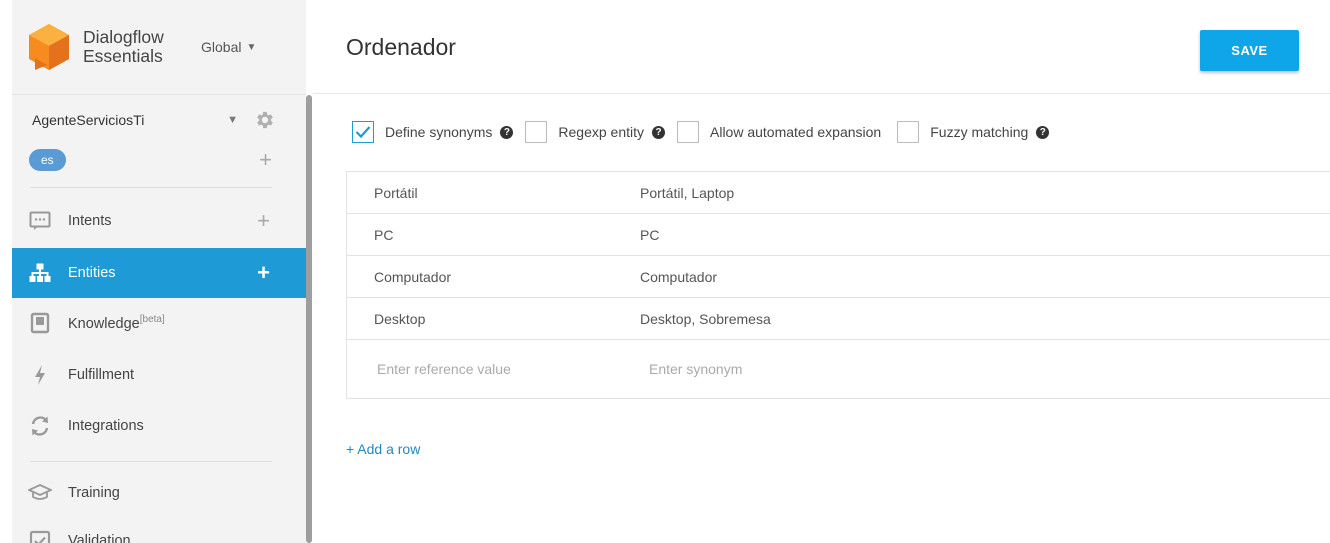 This screenshot has height=543, width=1330. I want to click on define-synonyms-option: Define synonyms ?, so click(433, 132).